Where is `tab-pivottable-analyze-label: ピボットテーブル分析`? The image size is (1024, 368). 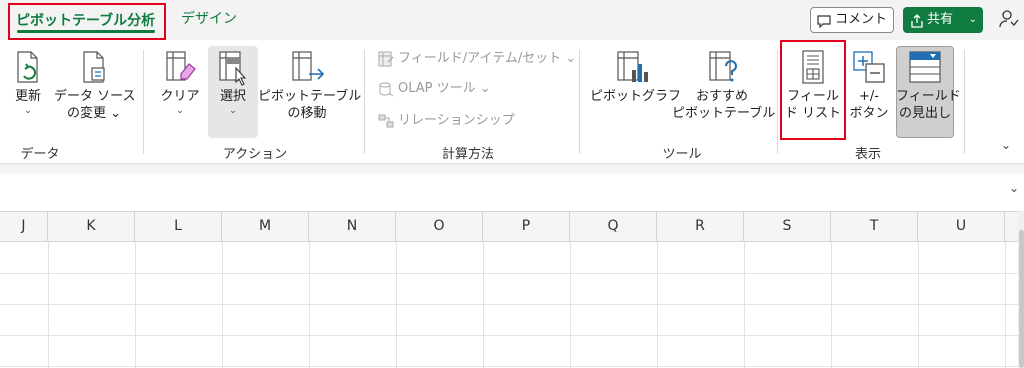 tab-pivottable-analyze-label: ピボットテーブル分析 is located at coordinates (86, 21).